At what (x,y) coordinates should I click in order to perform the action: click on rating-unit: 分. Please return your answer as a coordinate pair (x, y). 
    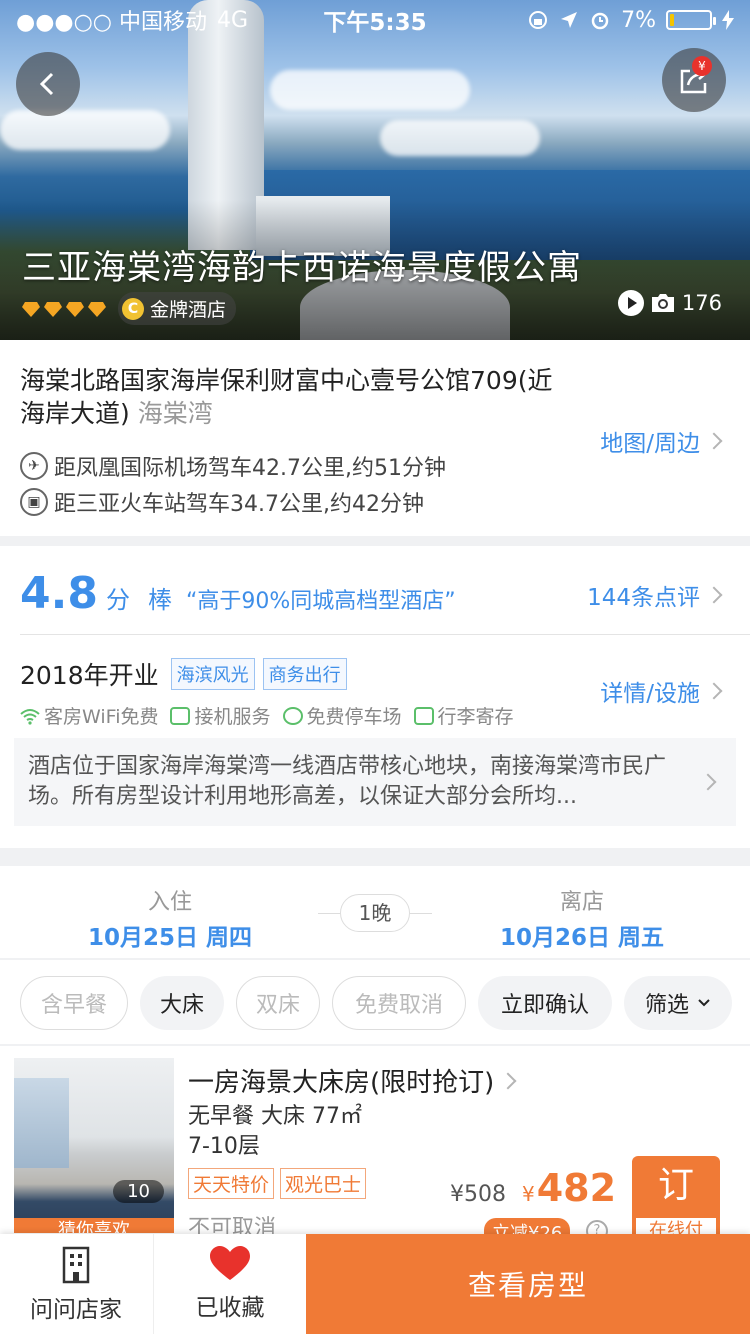
    Looking at the image, I should click on (117, 600).